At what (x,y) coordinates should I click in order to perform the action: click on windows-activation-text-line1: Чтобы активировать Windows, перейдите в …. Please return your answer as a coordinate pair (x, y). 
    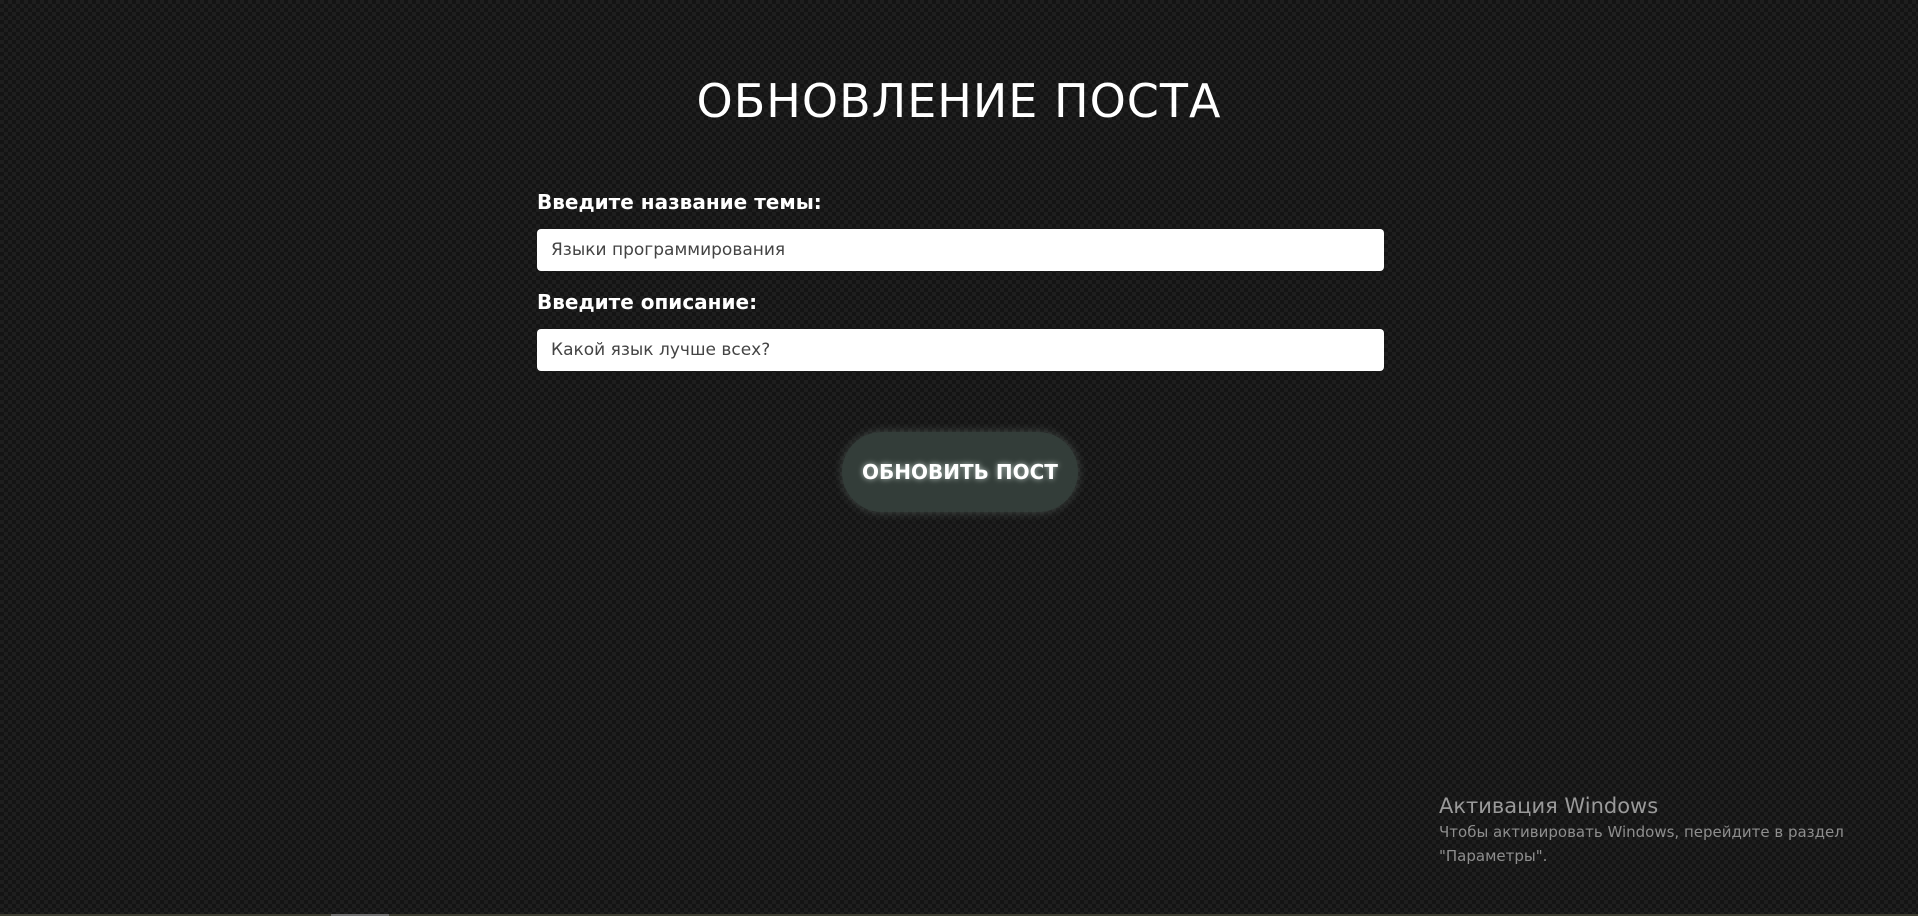
    Looking at the image, I should click on (1641, 832).